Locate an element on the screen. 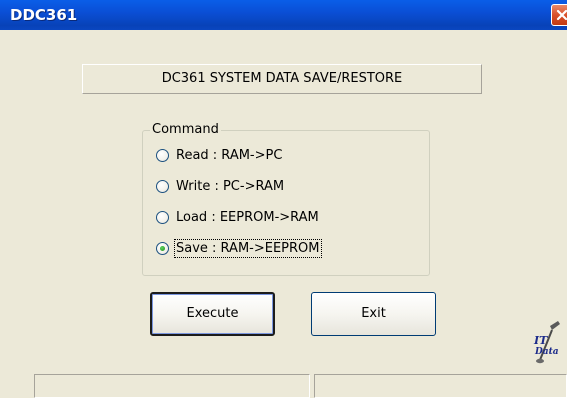  exit-button: Exit is located at coordinates (373, 314).